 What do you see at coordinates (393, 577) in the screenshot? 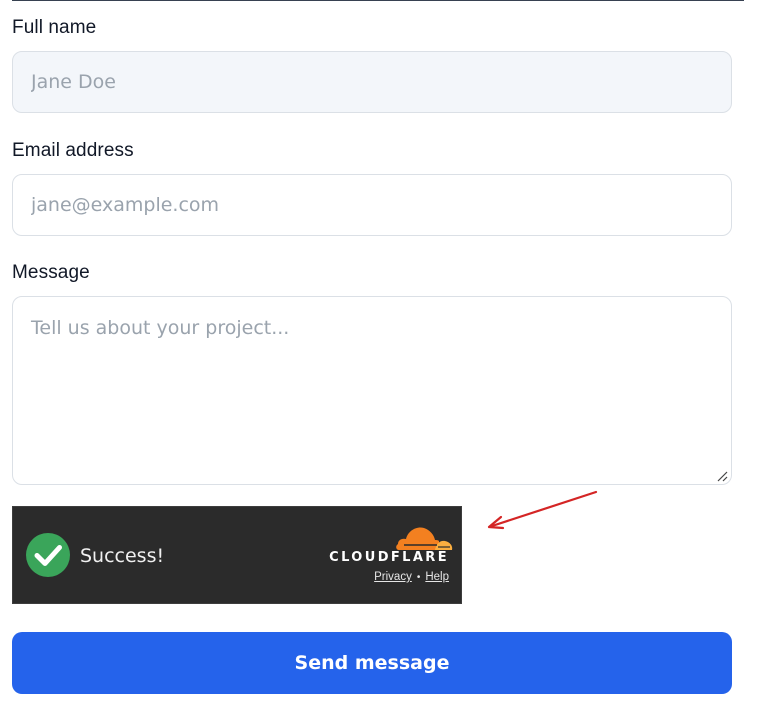
I see `privacy-link: Privacy` at bounding box center [393, 577].